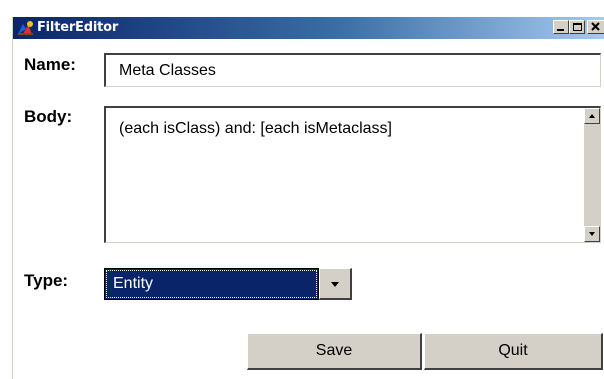 This screenshot has height=379, width=604. What do you see at coordinates (334, 351) in the screenshot?
I see `save-button: Save` at bounding box center [334, 351].